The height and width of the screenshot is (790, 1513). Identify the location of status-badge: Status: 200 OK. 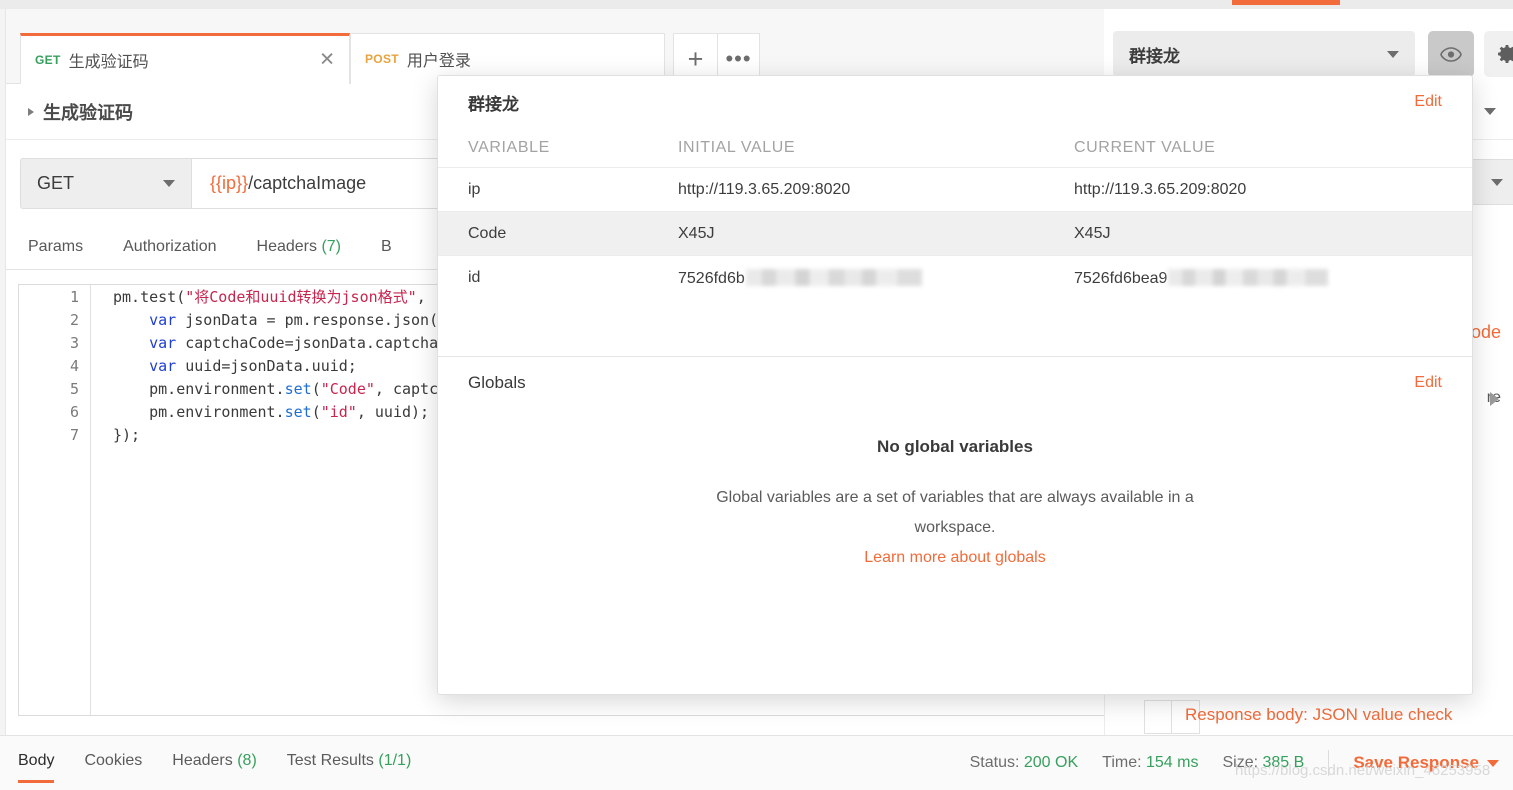
(1024, 763).